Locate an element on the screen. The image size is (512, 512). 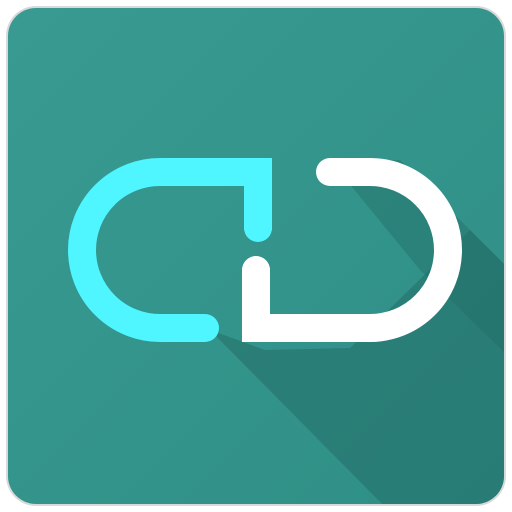
left-link-stub is located at coordinates (258, 201).